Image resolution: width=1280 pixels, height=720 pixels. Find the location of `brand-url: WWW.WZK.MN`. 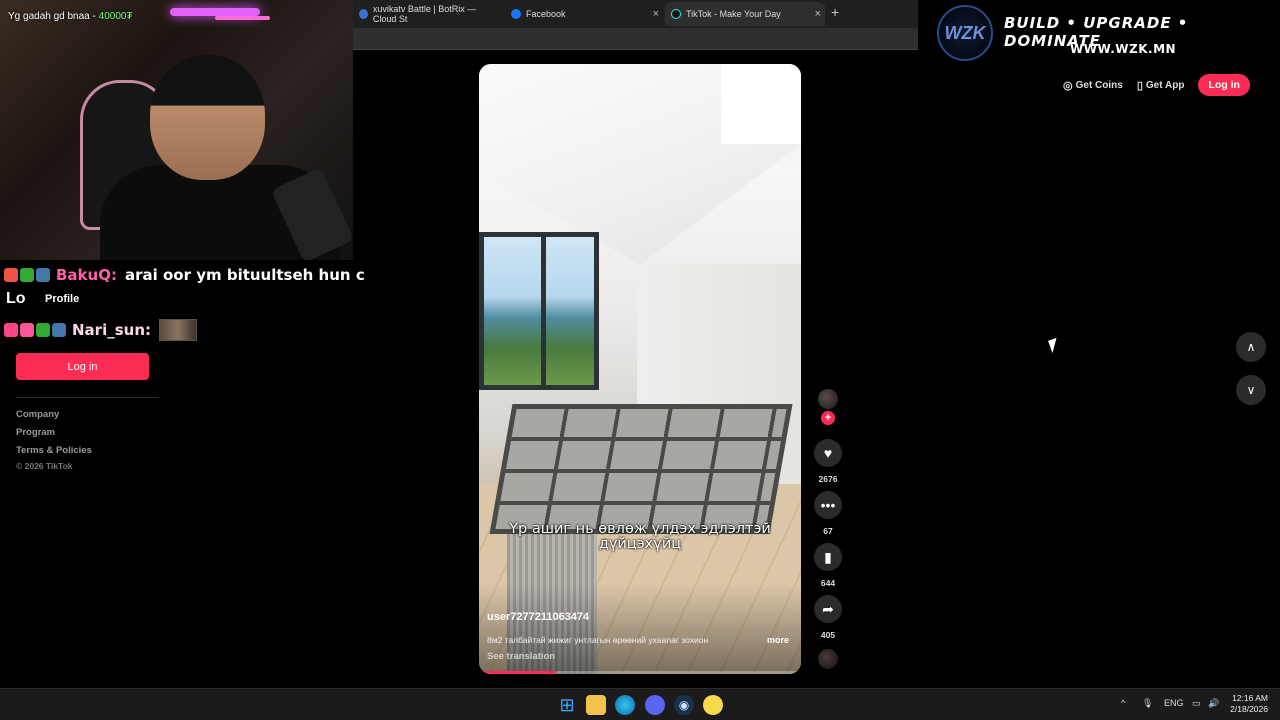

brand-url: WWW.WZK.MN is located at coordinates (1123, 49).